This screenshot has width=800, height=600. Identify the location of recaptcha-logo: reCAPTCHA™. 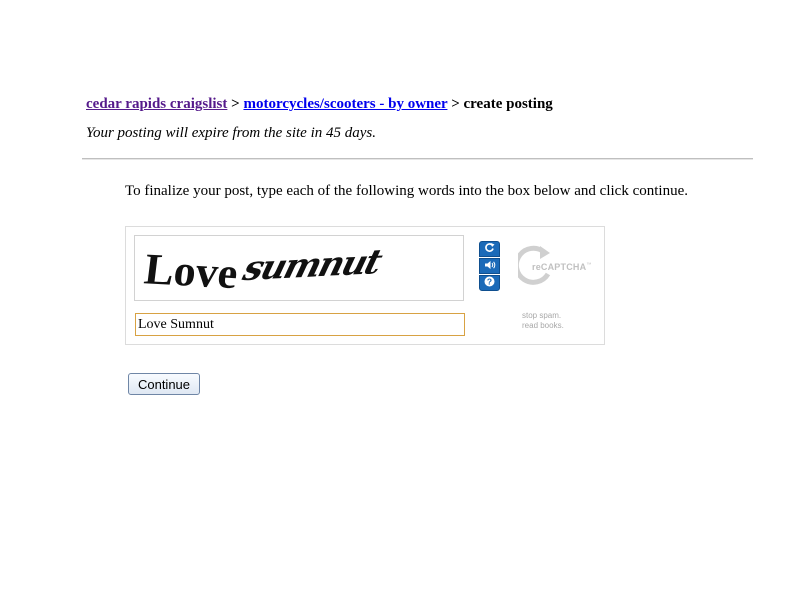
(558, 266).